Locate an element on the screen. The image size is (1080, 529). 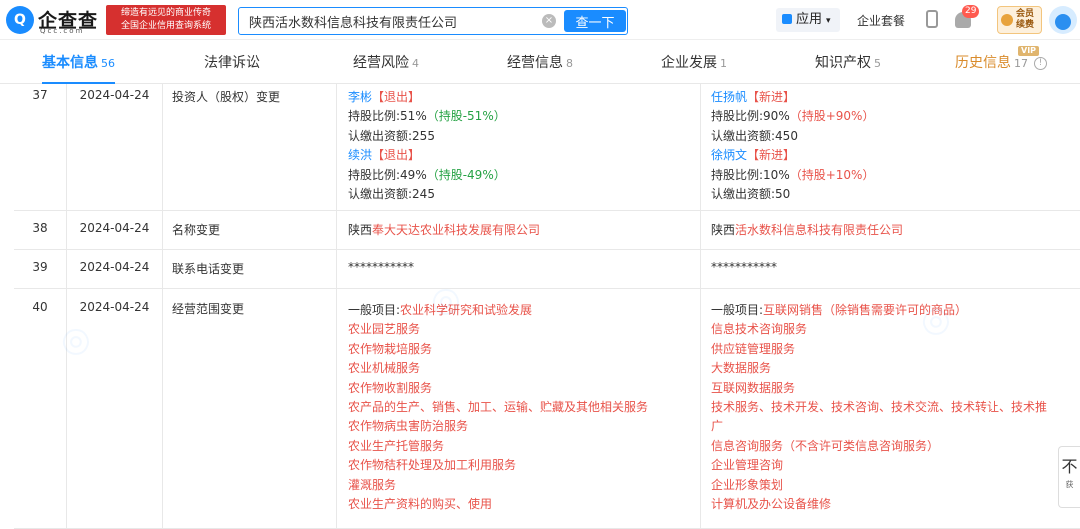
share-delta: （持股-49%） is located at coordinates (466, 174).